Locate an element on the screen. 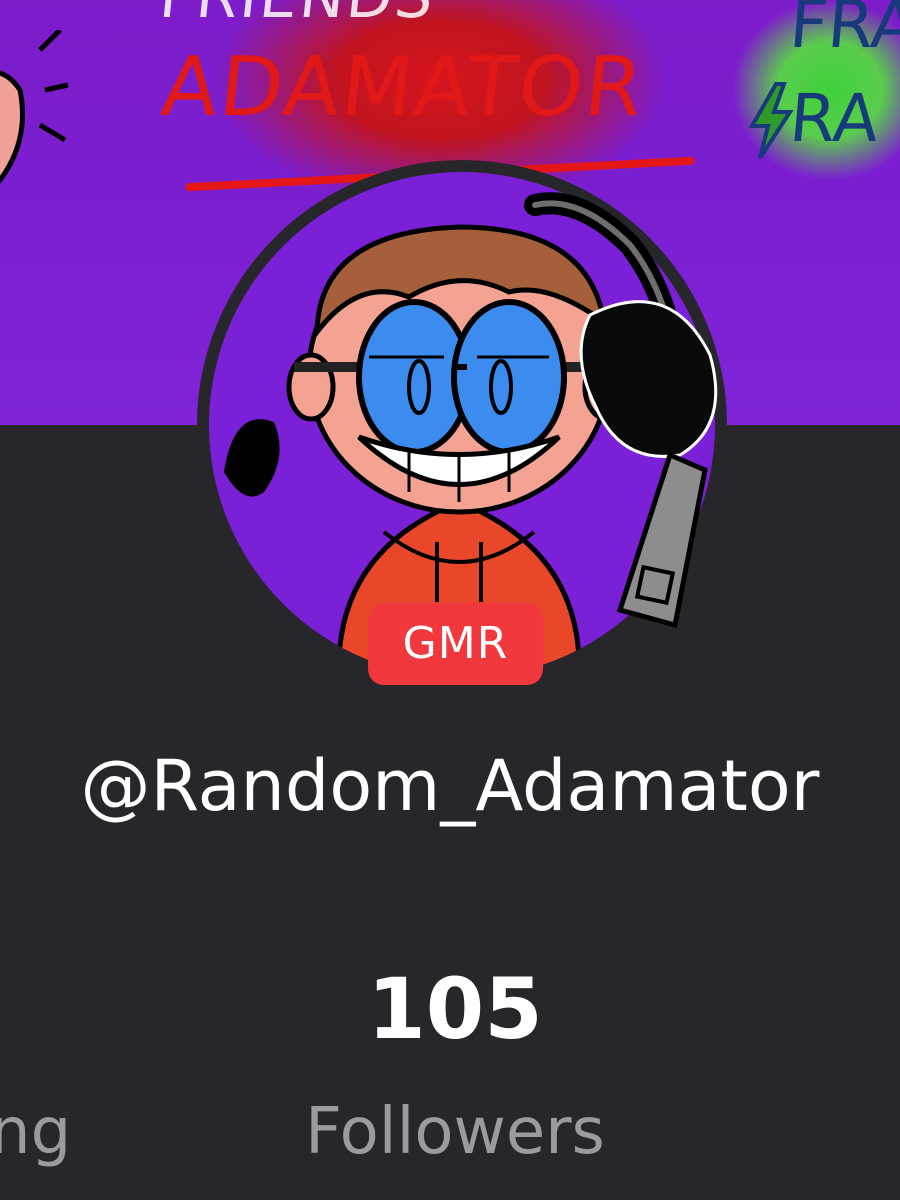 This screenshot has width=900, height=1200. followers-label: Followers is located at coordinates (455, 1132).